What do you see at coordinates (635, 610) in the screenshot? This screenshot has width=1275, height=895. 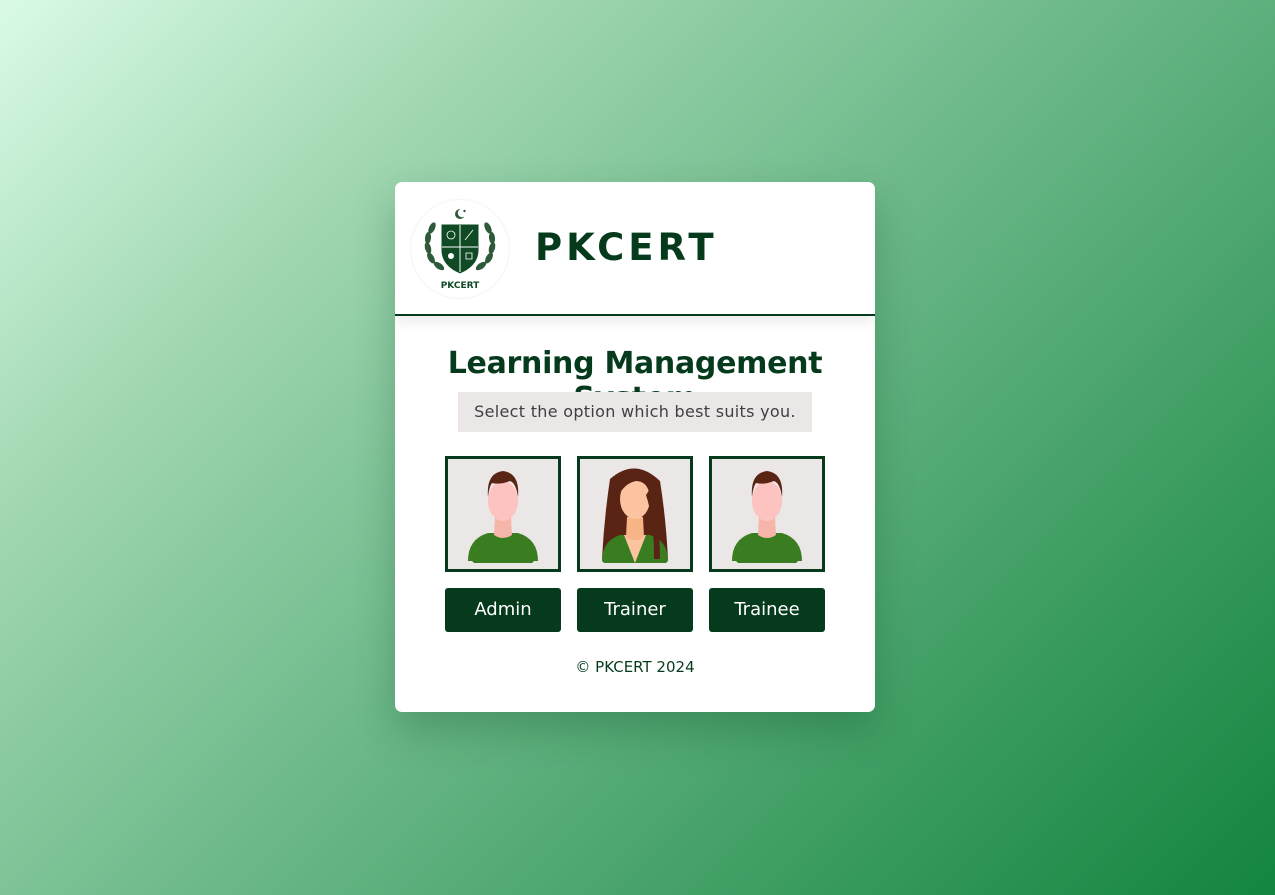 I see `trainer-button: Trainer` at bounding box center [635, 610].